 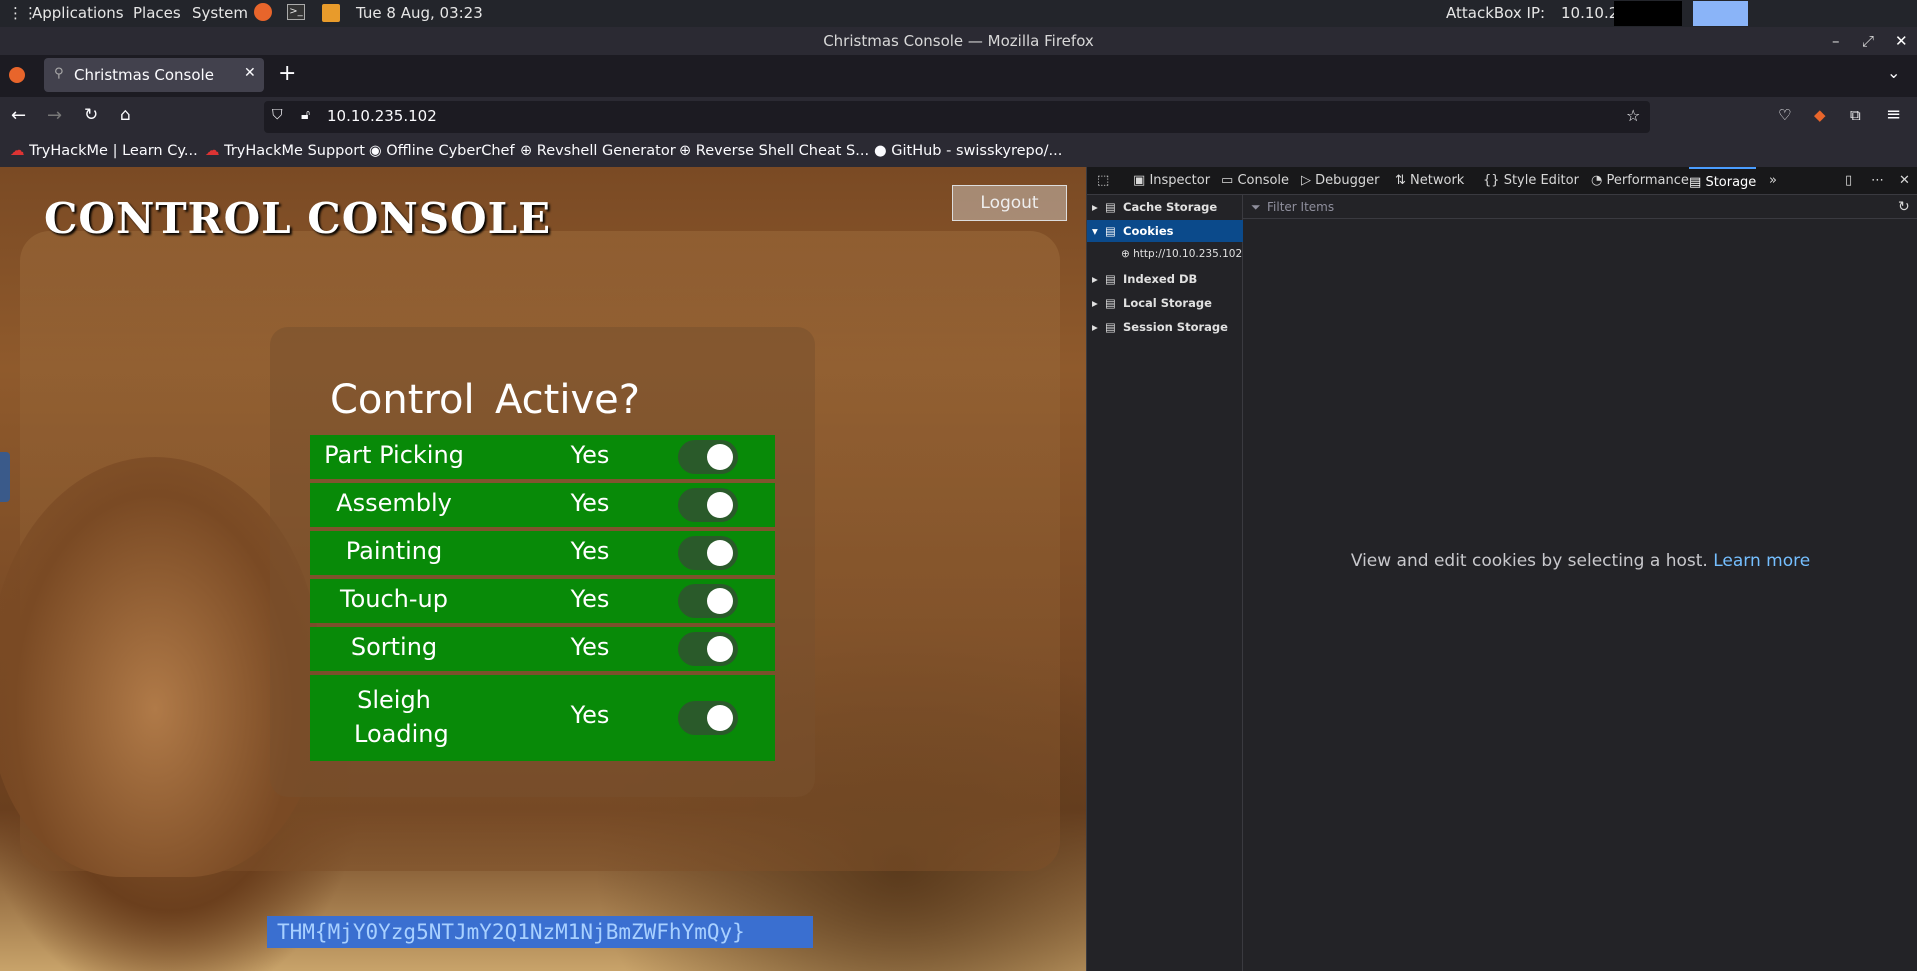 I want to click on bookmark-cyberchef: ◉ Offline CyberChef, so click(x=442, y=151).